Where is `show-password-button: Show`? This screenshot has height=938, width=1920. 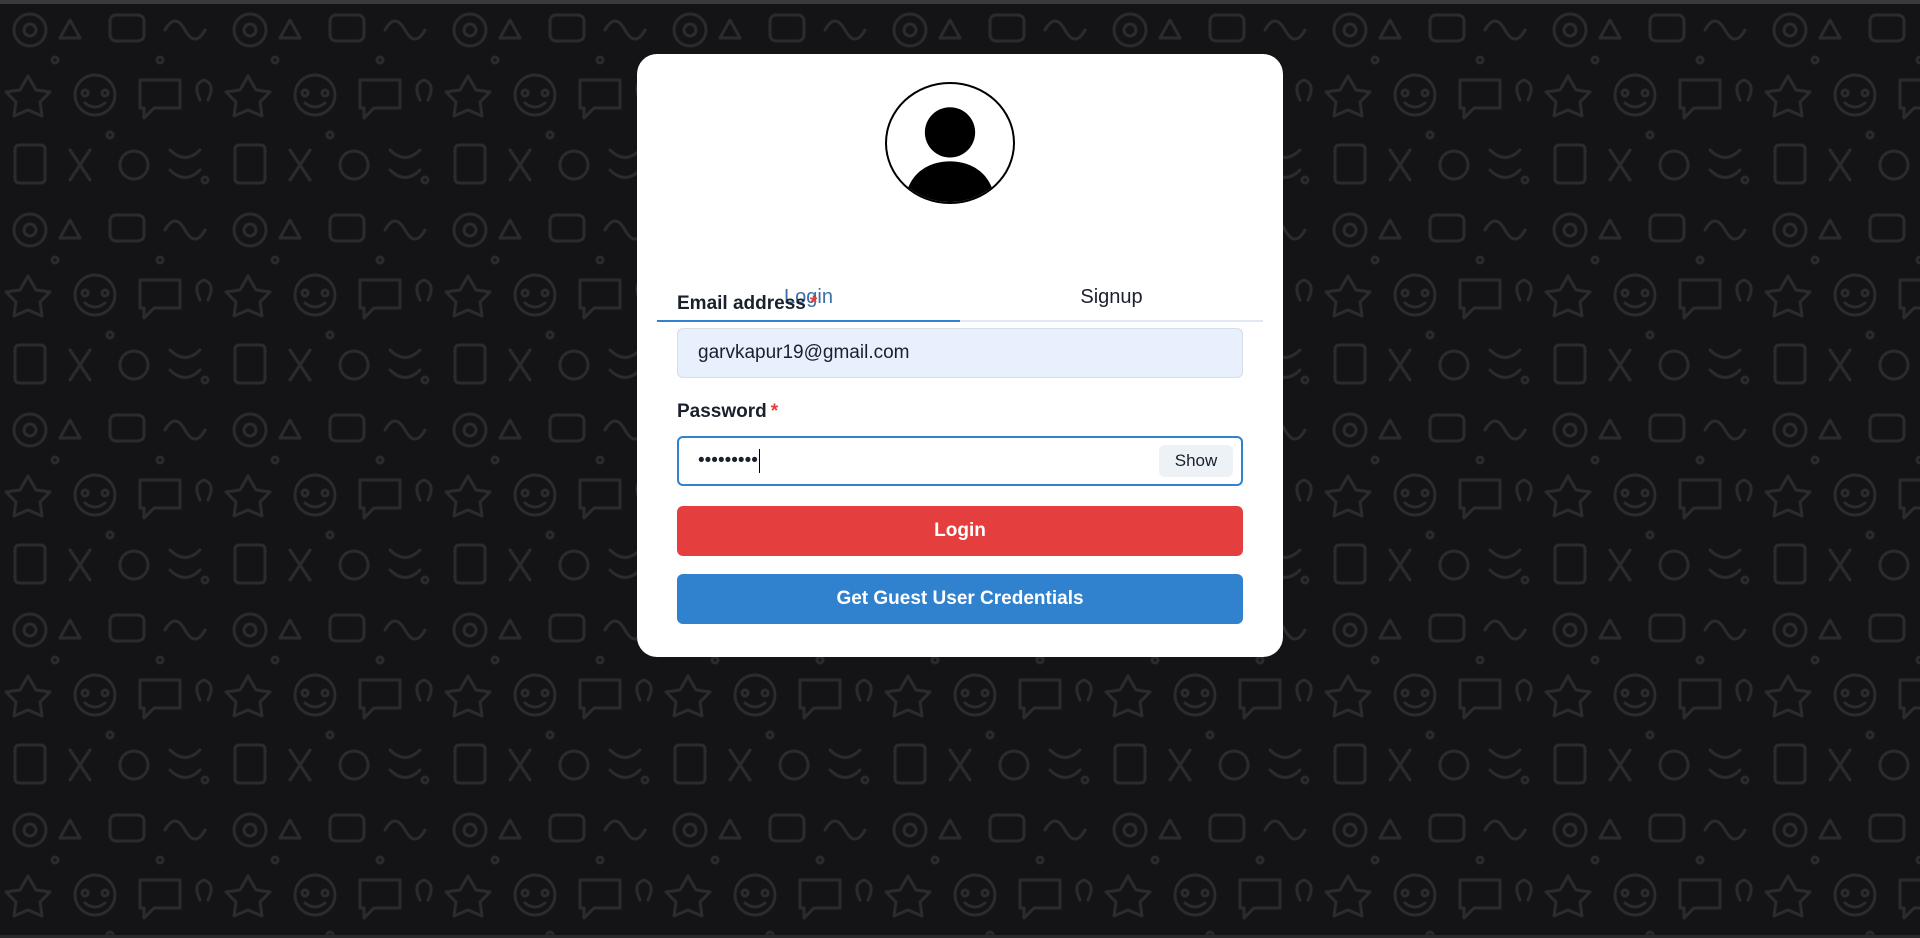 show-password-button: Show is located at coordinates (1196, 461).